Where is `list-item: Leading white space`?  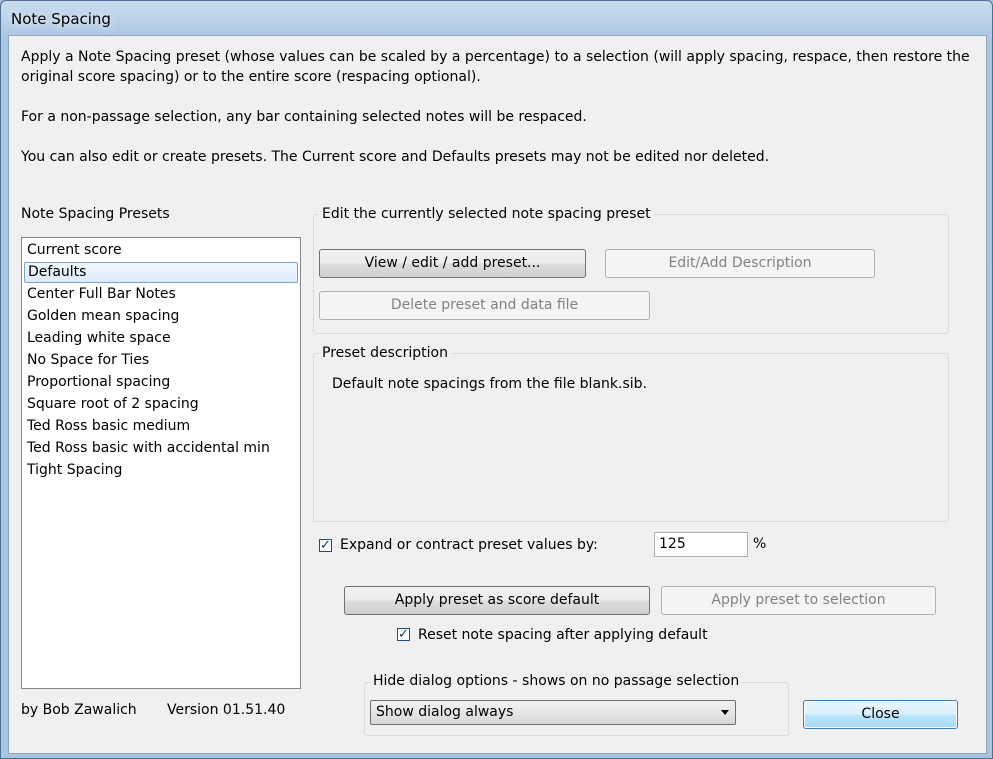 list-item: Leading white space is located at coordinates (161, 338).